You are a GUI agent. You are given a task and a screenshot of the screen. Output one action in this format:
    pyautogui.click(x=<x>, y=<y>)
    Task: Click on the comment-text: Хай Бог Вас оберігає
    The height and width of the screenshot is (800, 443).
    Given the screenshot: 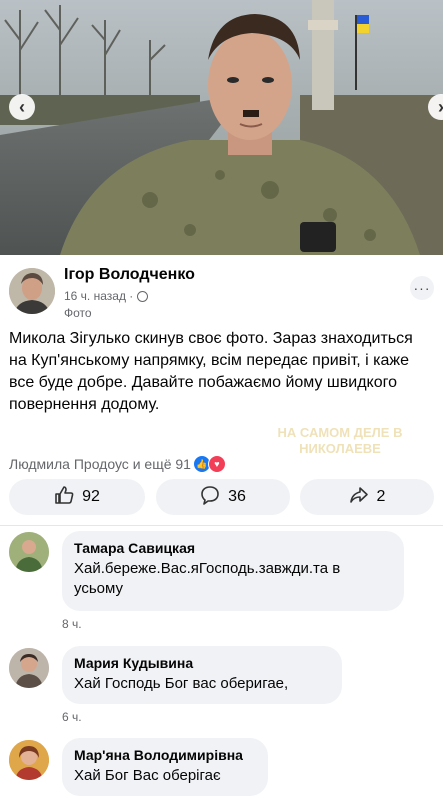 What is the action you would take?
    pyautogui.click(x=147, y=775)
    